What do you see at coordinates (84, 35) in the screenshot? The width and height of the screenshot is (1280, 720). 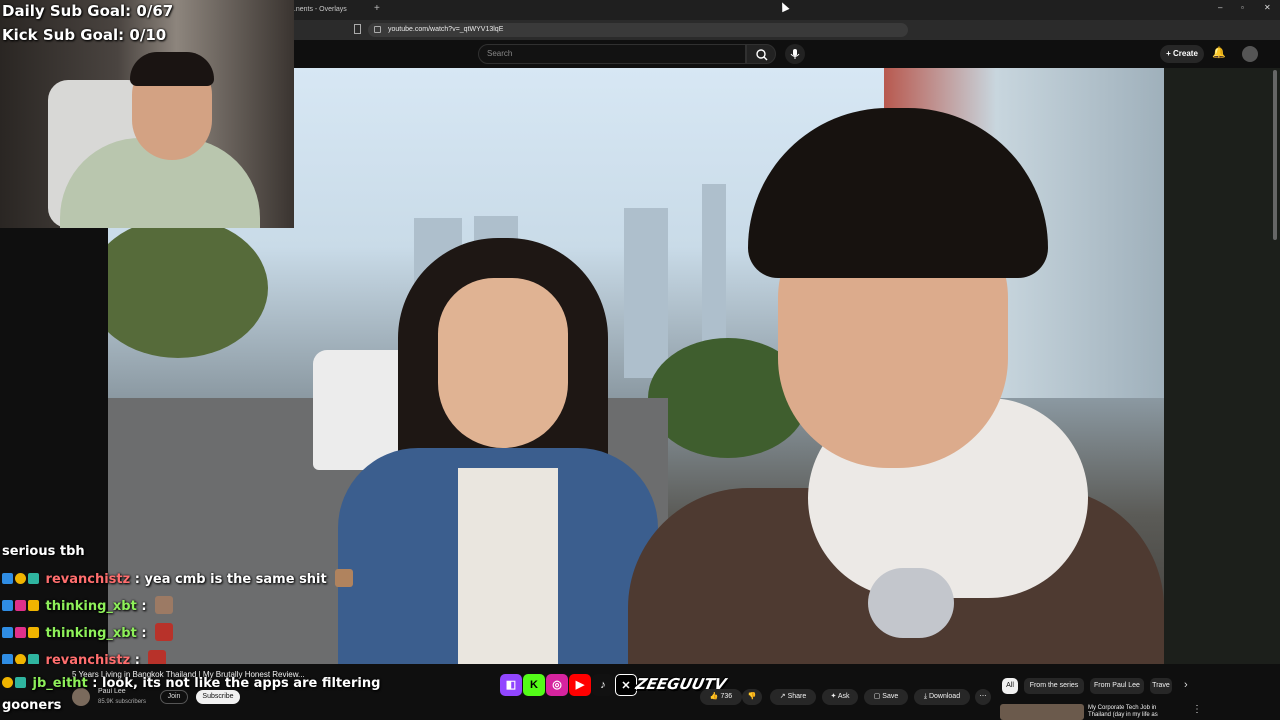 I see `kick-sub-goal: Kick Sub Goal: 0/10` at bounding box center [84, 35].